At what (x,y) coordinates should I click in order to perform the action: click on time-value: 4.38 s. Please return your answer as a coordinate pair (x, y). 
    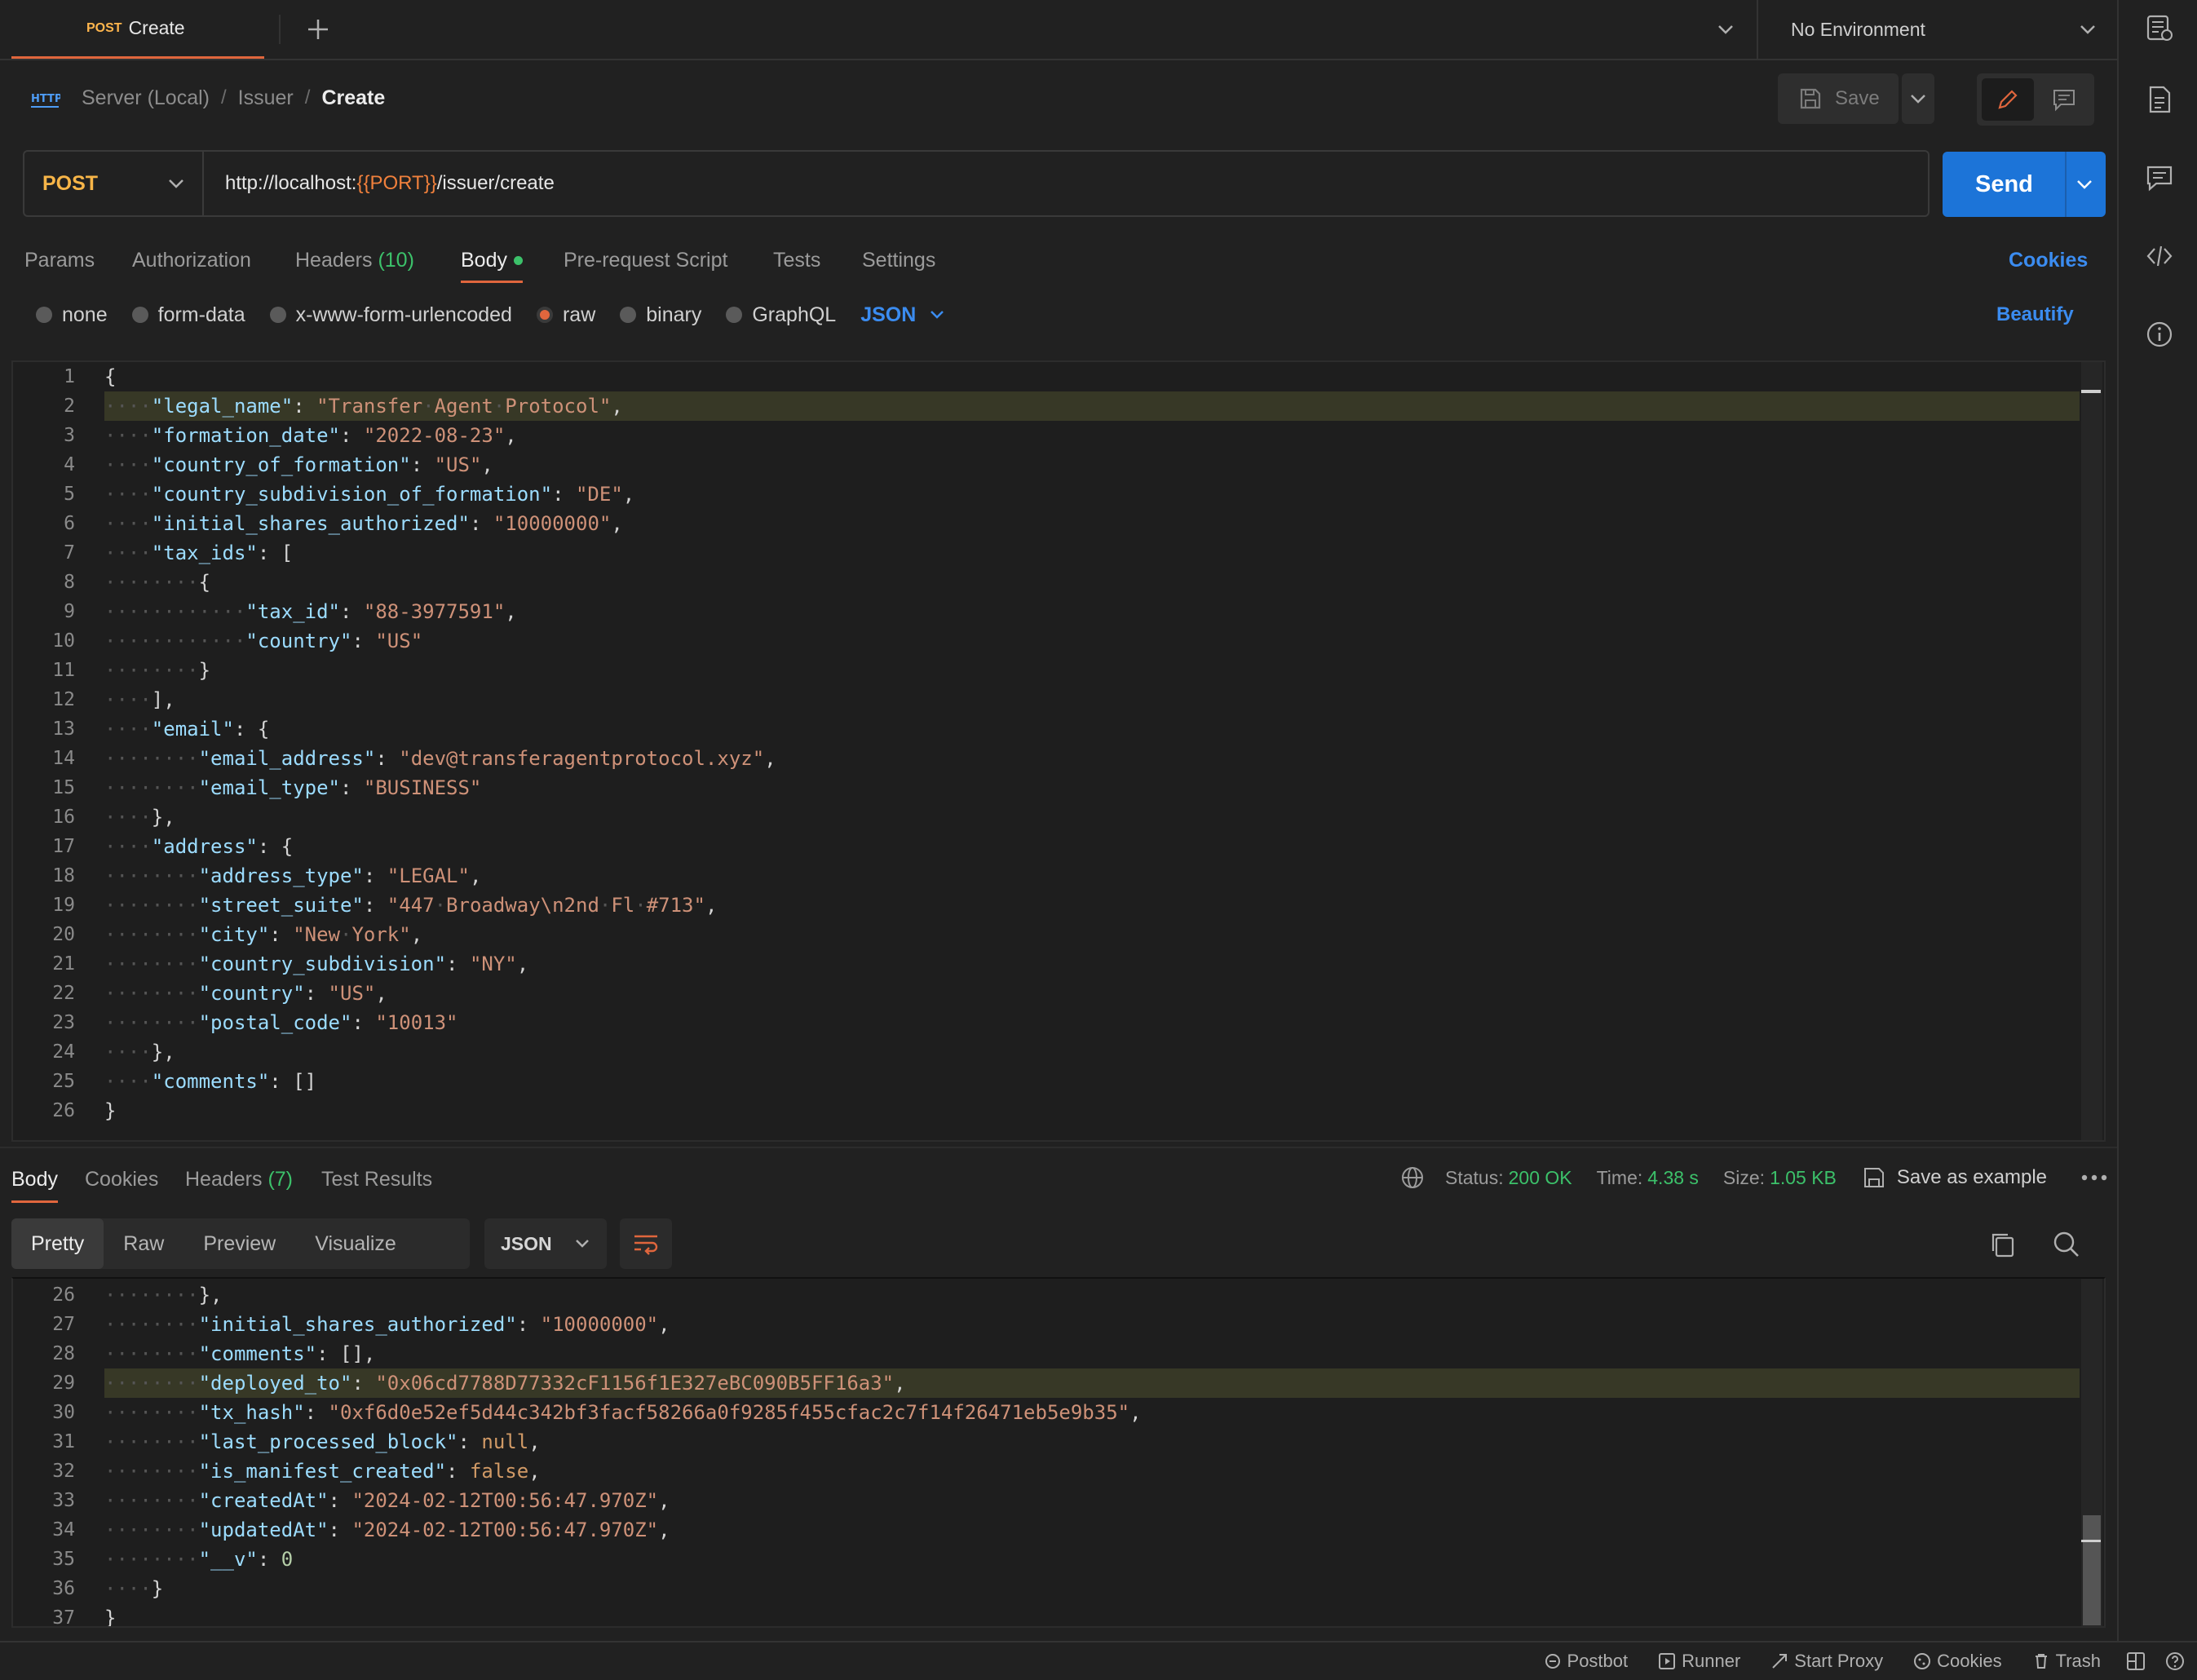
    Looking at the image, I should click on (1673, 1177).